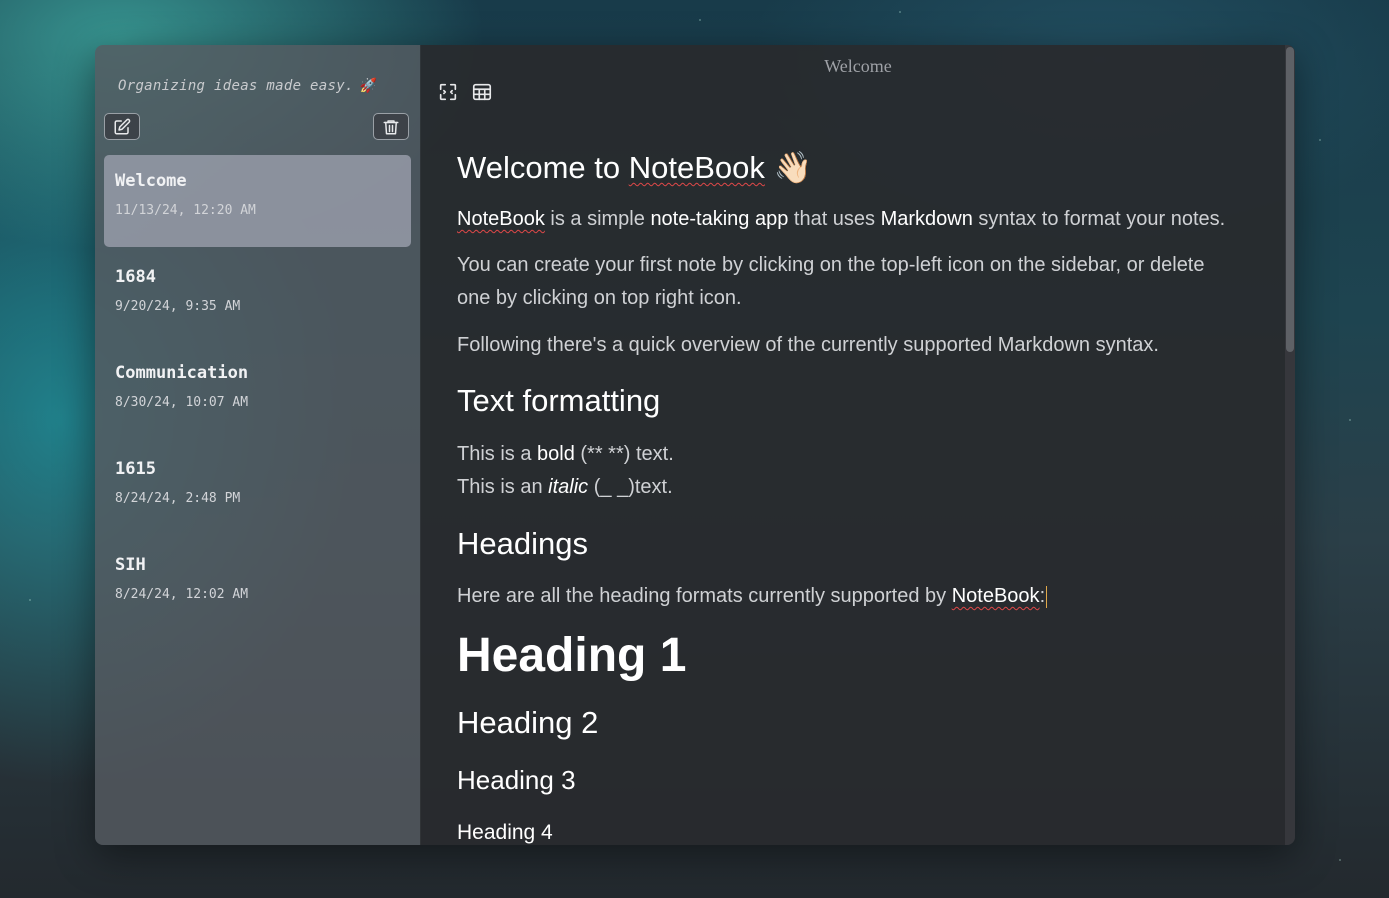 This screenshot has height=898, width=1389. What do you see at coordinates (528, 722) in the screenshot?
I see `heading-2-sample: Heading 2` at bounding box center [528, 722].